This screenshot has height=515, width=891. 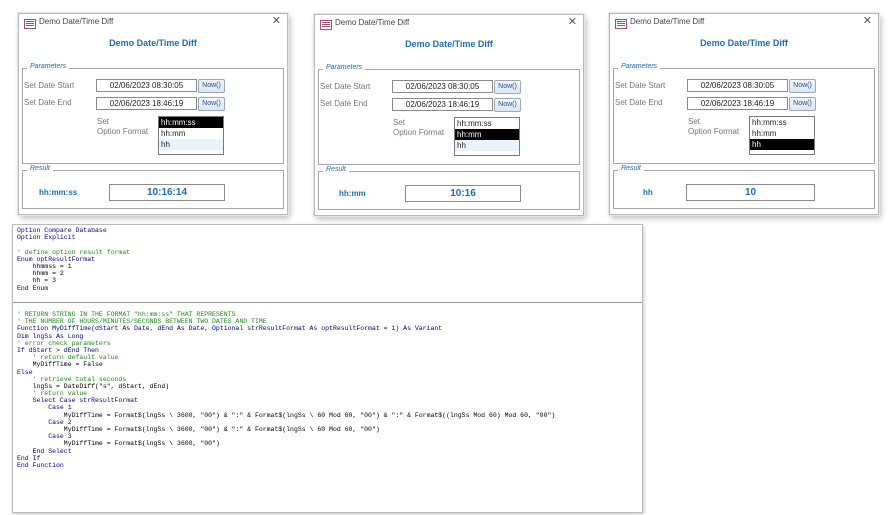 I want to click on result-value: 10:16, so click(x=463, y=193).